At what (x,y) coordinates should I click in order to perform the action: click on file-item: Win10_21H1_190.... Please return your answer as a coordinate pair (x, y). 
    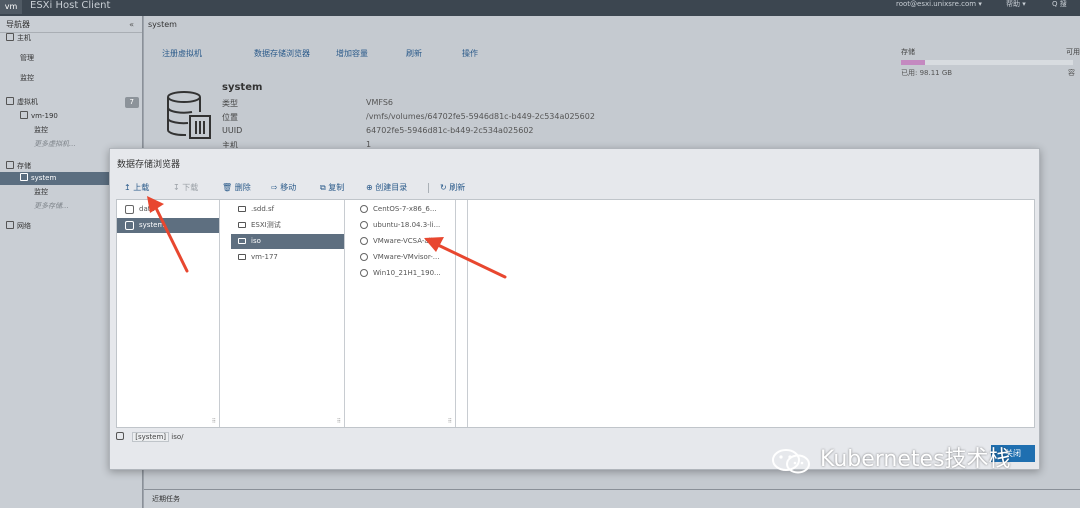
    Looking at the image, I should click on (404, 273).